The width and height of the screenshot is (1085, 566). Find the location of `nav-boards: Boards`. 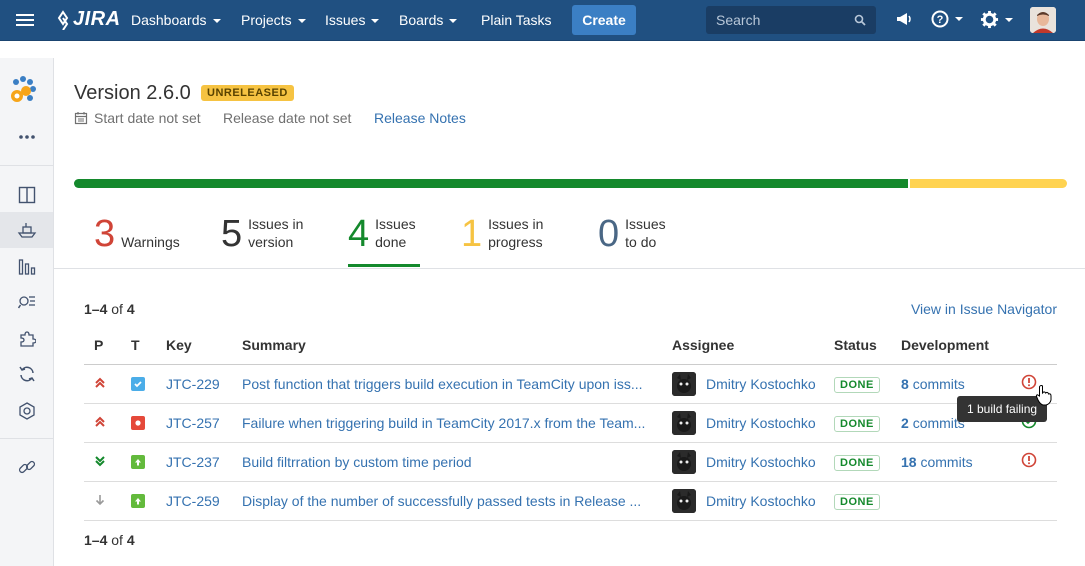

nav-boards: Boards is located at coordinates (428, 20).